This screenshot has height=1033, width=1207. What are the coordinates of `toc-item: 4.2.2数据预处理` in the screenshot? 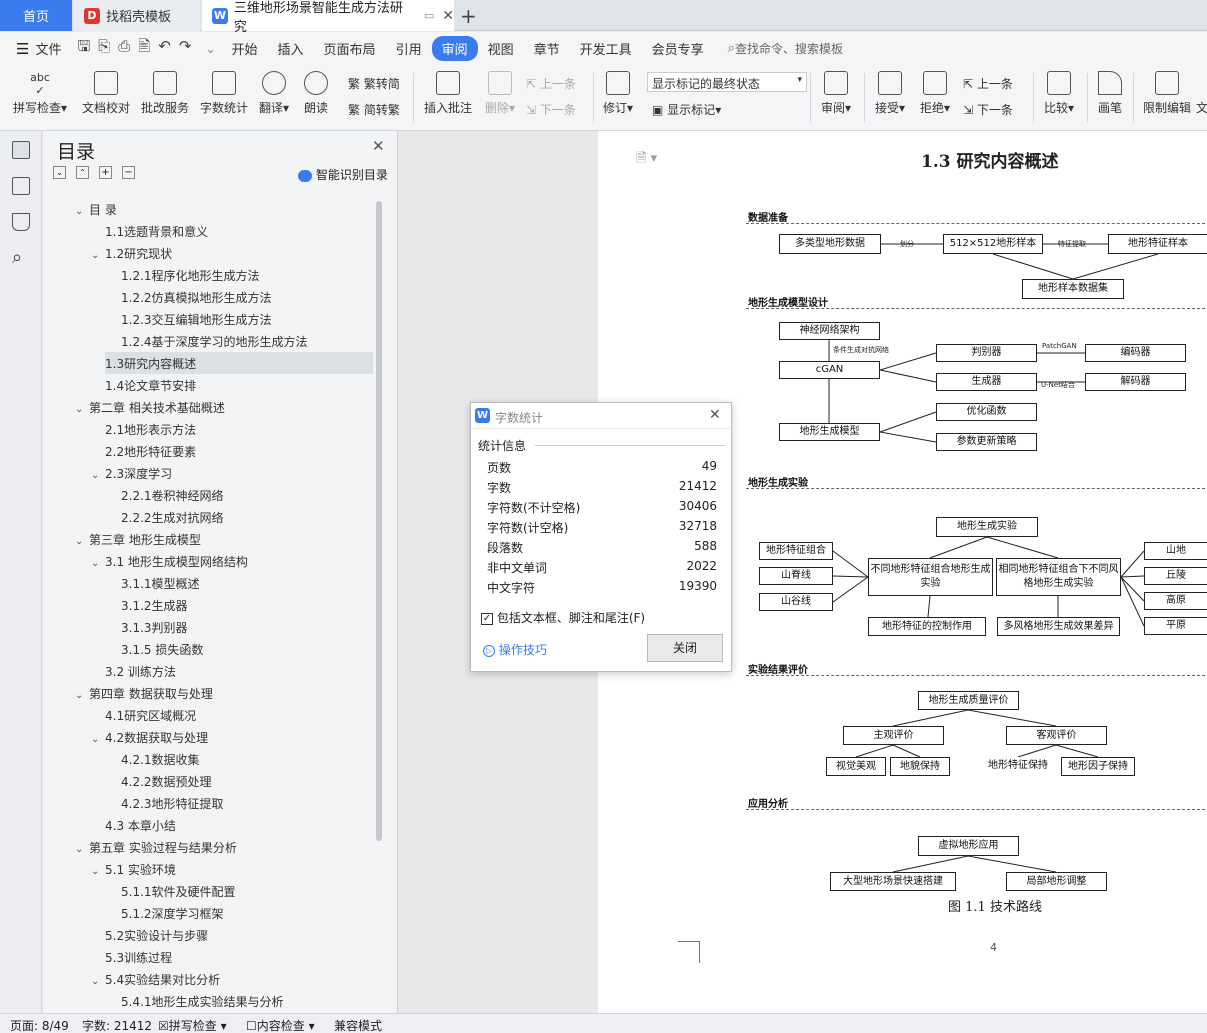 It's located at (159, 781).